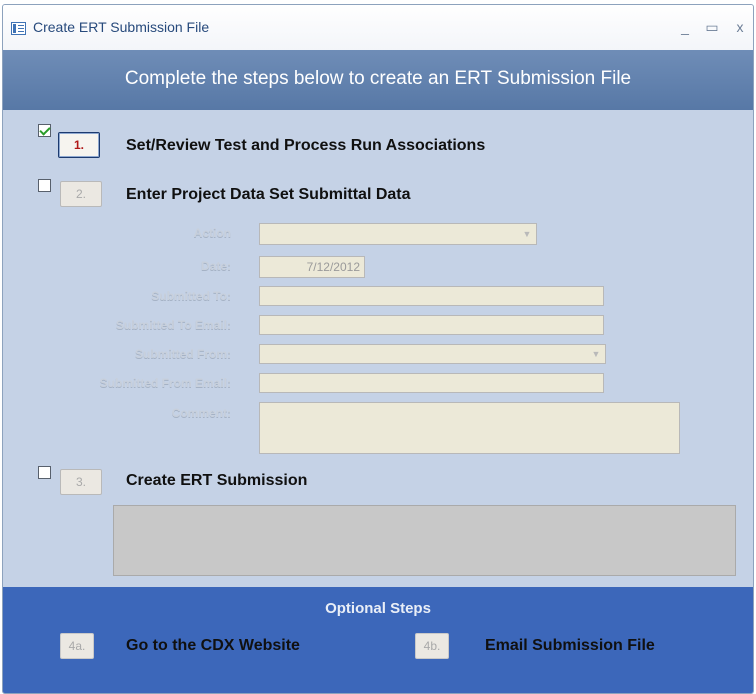 The height and width of the screenshot is (694, 756). Describe the element at coordinates (431, 383) in the screenshot. I see `submitted-from-email-field` at that location.